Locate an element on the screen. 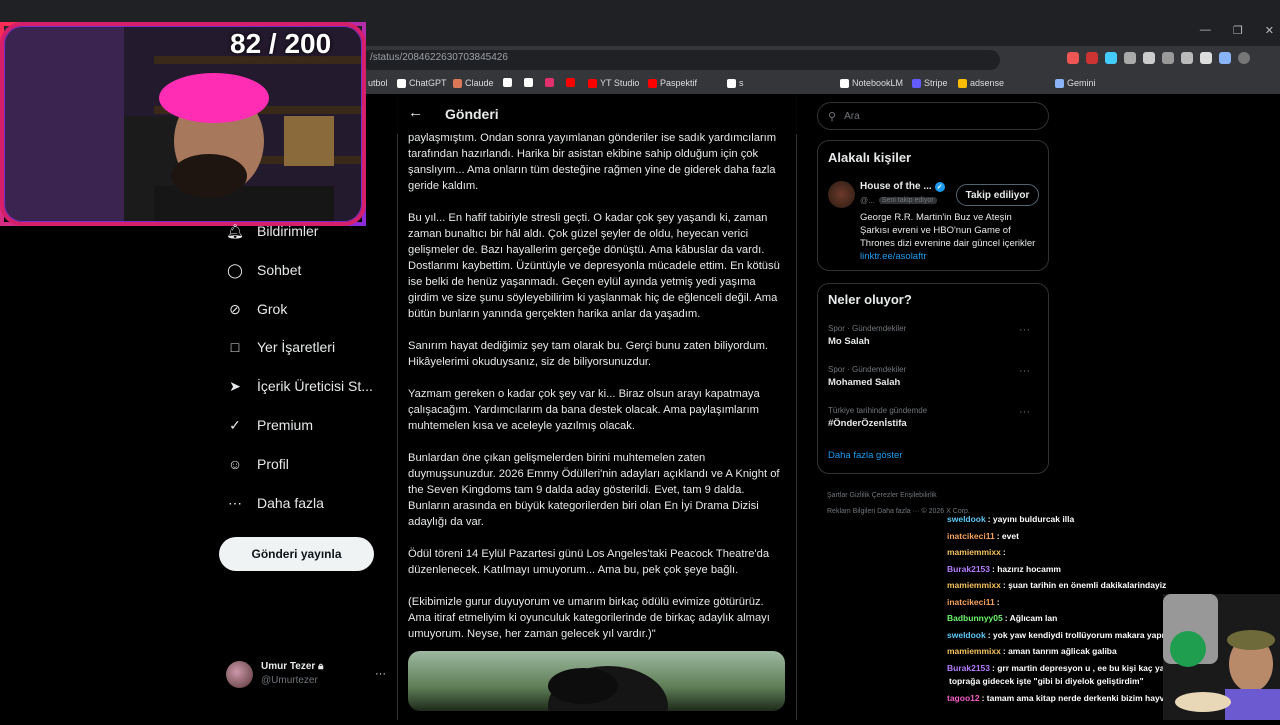 The width and height of the screenshot is (1280, 725). account-switcher: Umur Tezer 🔒︎ @Umurtezer ··· is located at coordinates (306, 674).